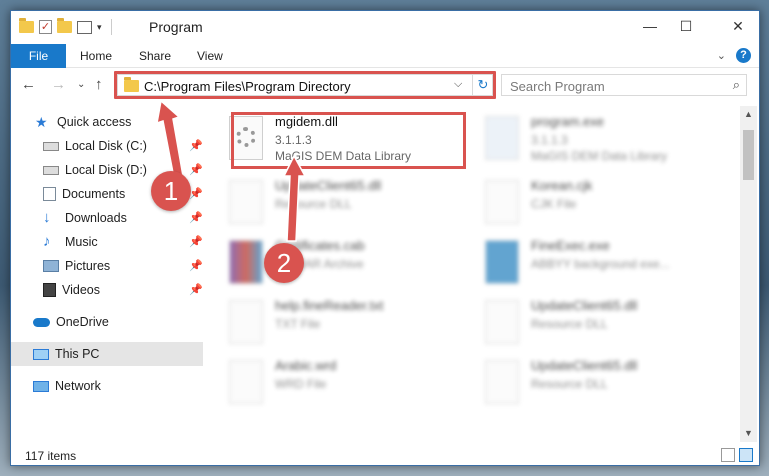 The image size is (769, 476). What do you see at coordinates (78, 386) in the screenshot?
I see `sidebar-item-label: Network` at bounding box center [78, 386].